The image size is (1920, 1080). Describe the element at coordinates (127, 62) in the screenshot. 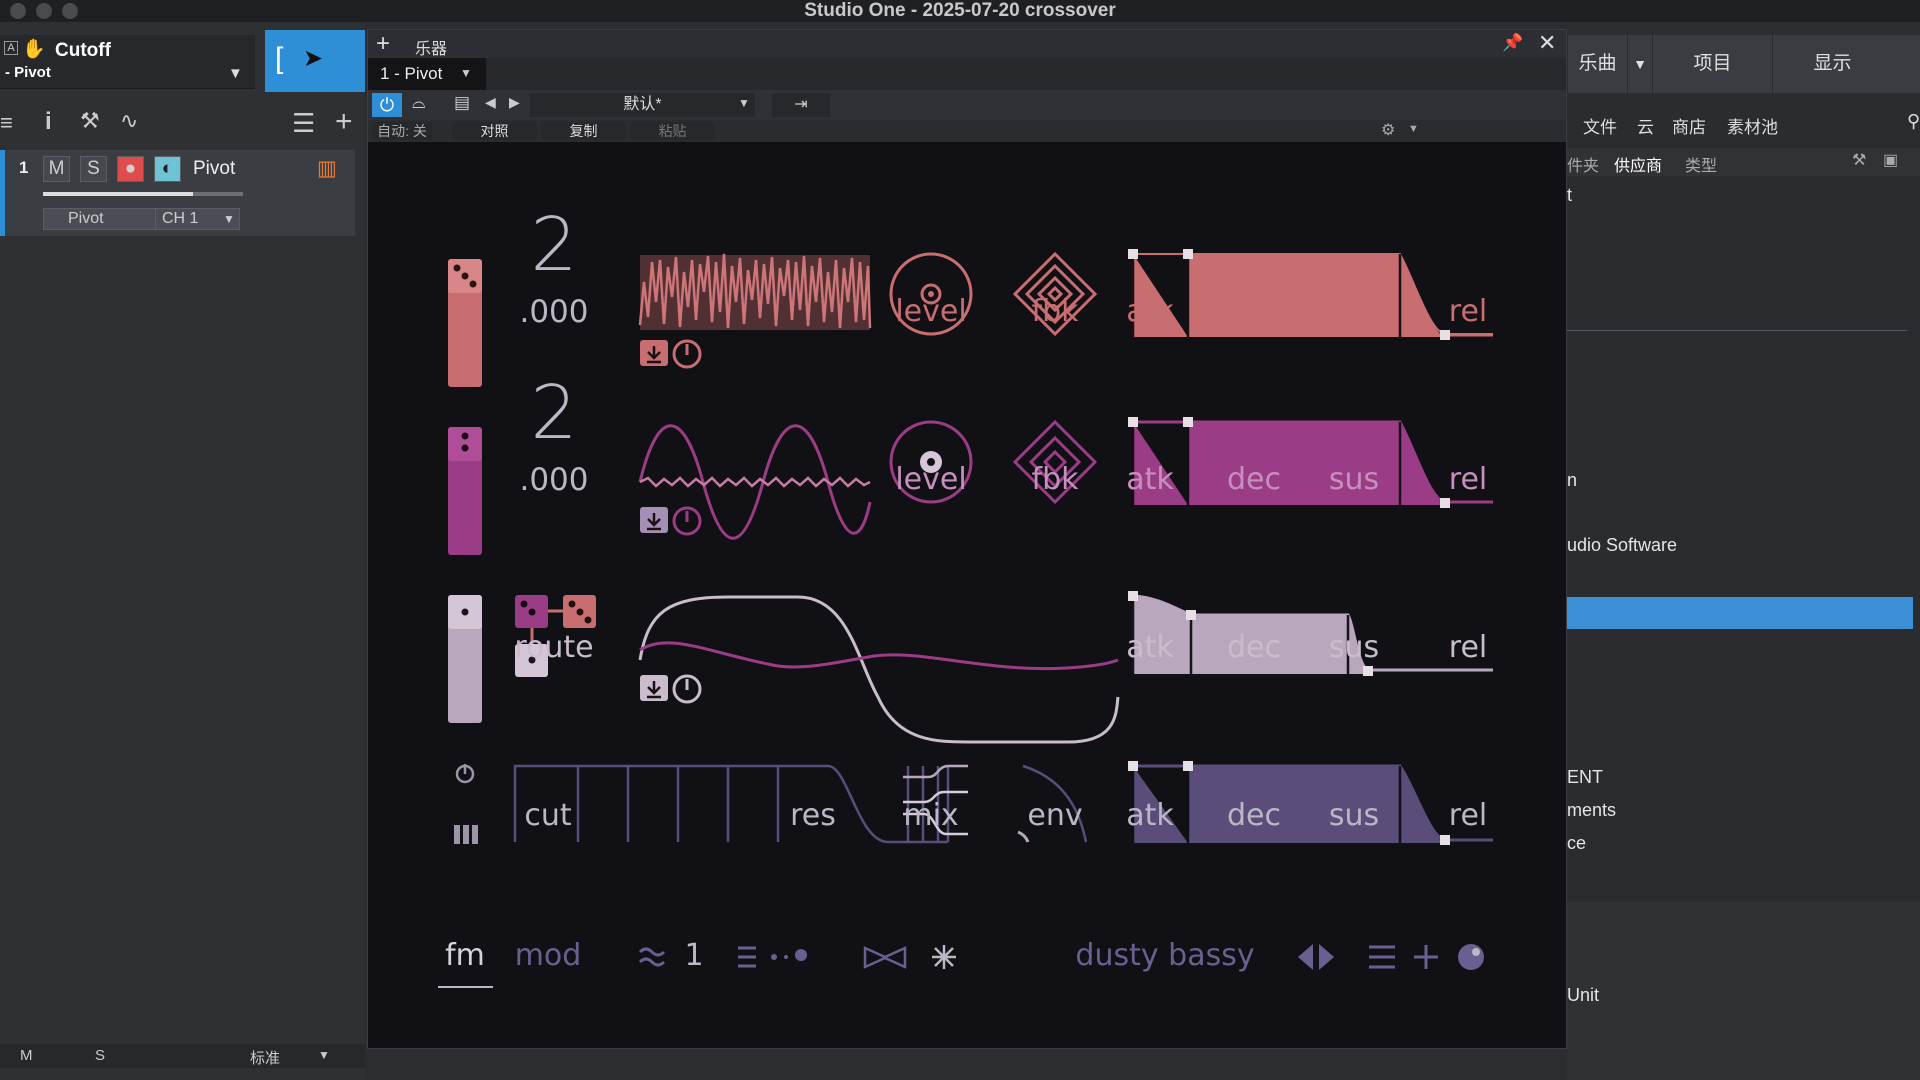

I see `parameter-inspector: A ✋ Cutoff - Pivot ▼` at that location.